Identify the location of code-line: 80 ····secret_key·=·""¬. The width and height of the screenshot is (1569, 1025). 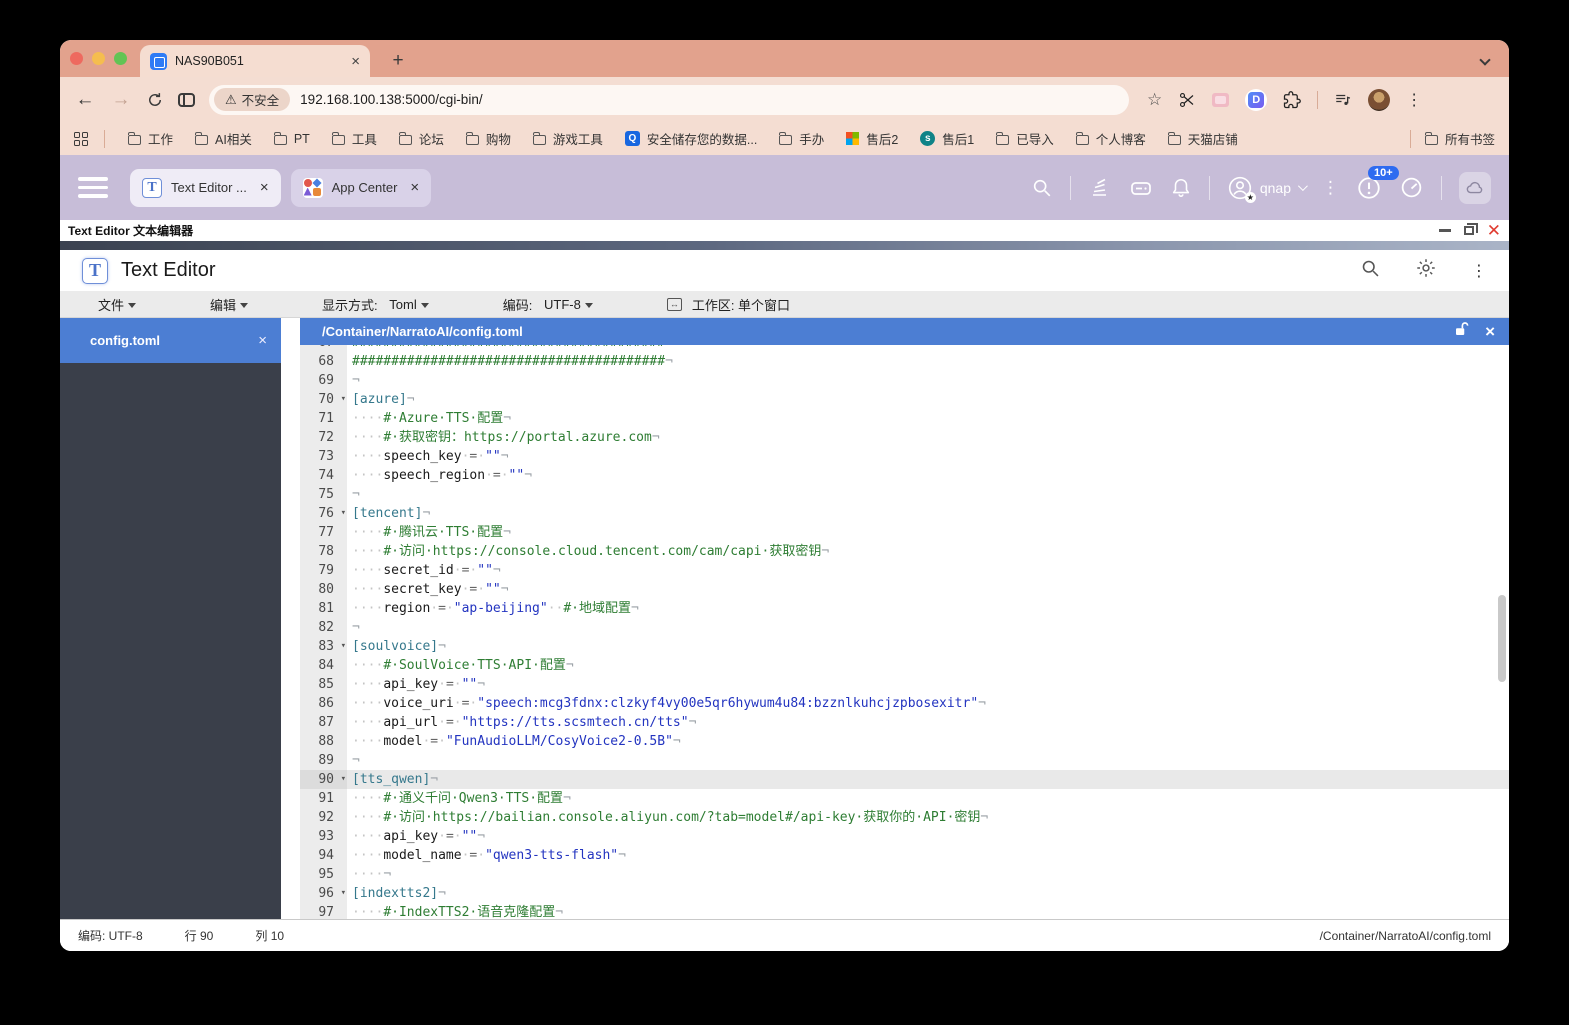
(904, 589).